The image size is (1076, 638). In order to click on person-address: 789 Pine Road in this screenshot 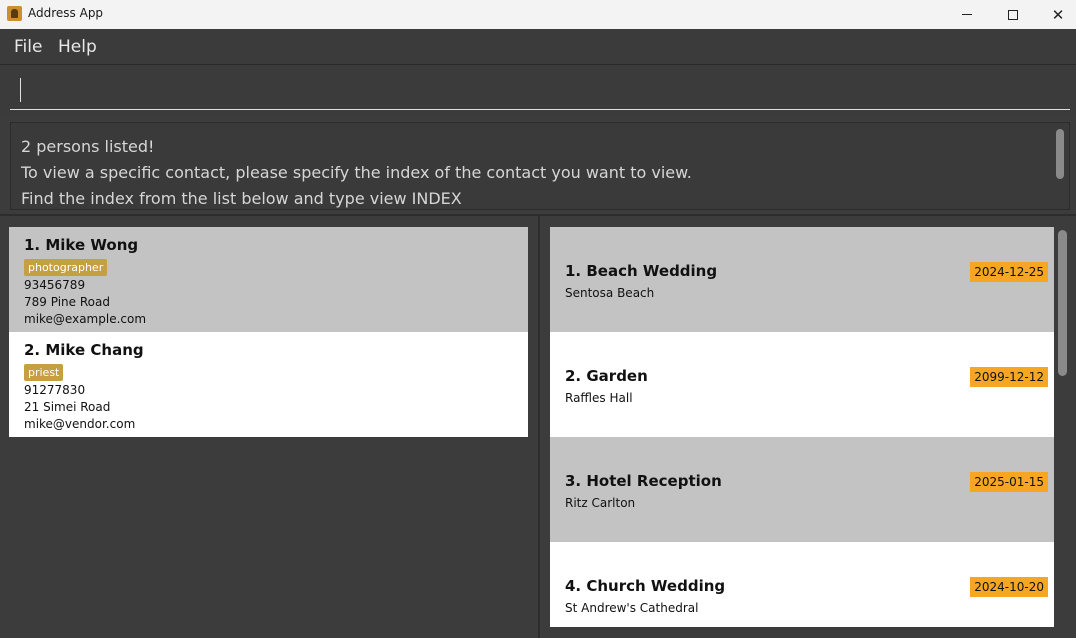, I will do `click(67, 302)`.